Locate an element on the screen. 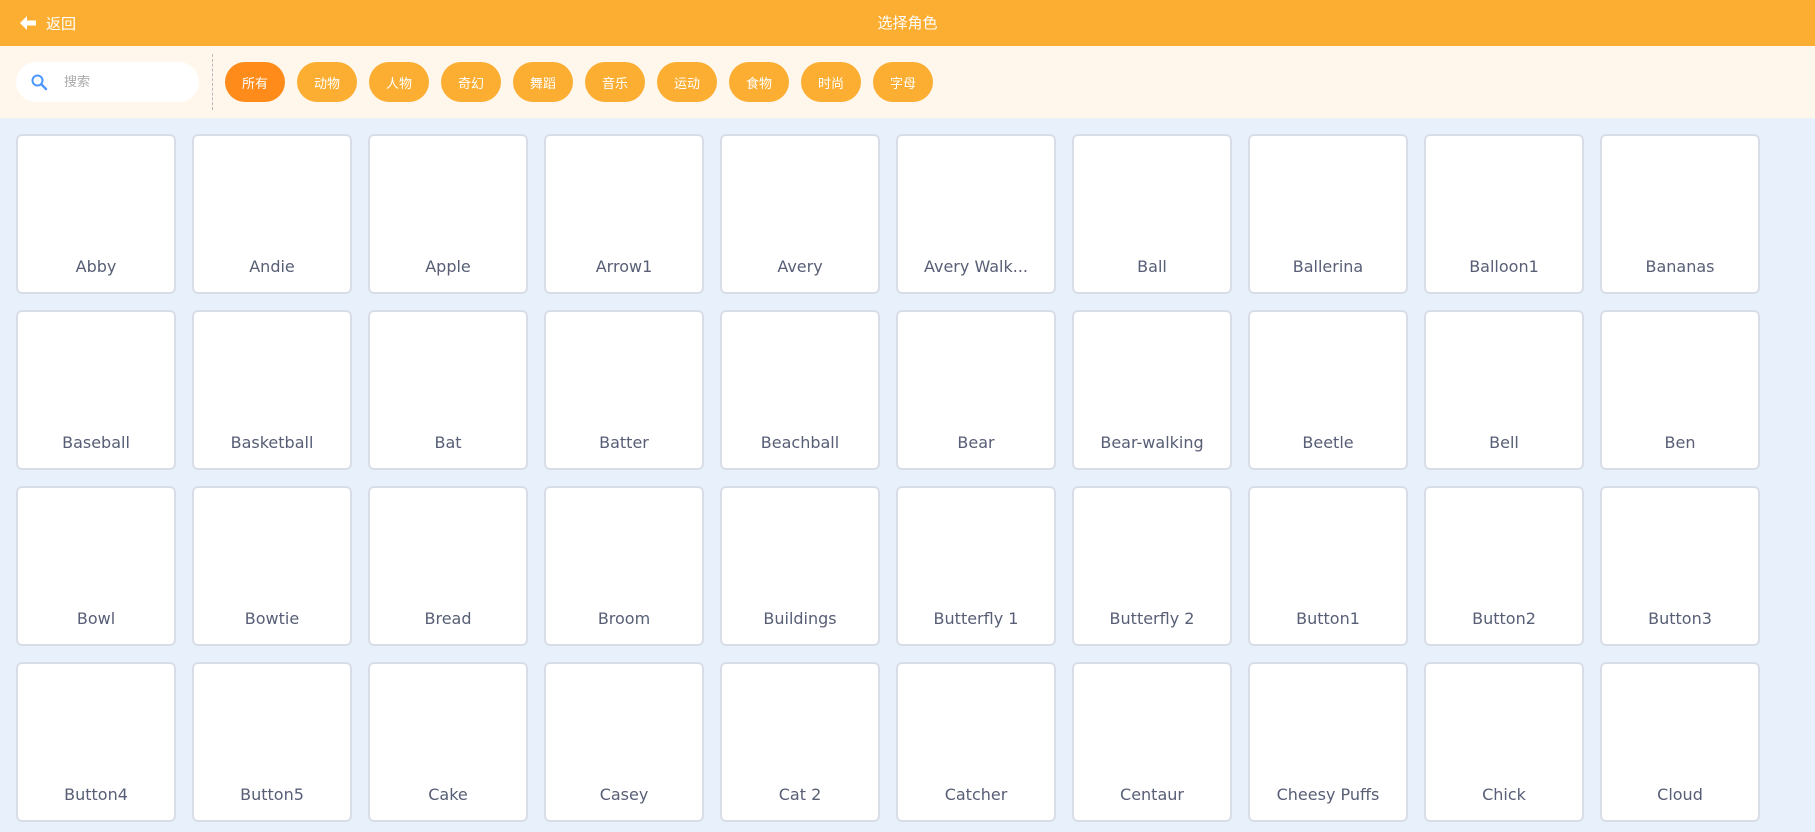  sprite-name: Button5 is located at coordinates (272, 794).